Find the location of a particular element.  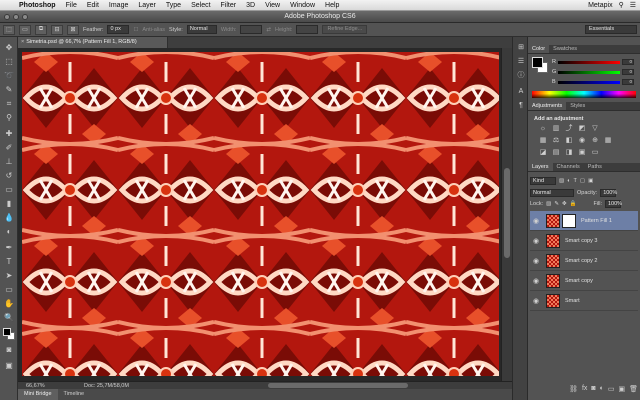

blue-value: 0 is located at coordinates (628, 82).